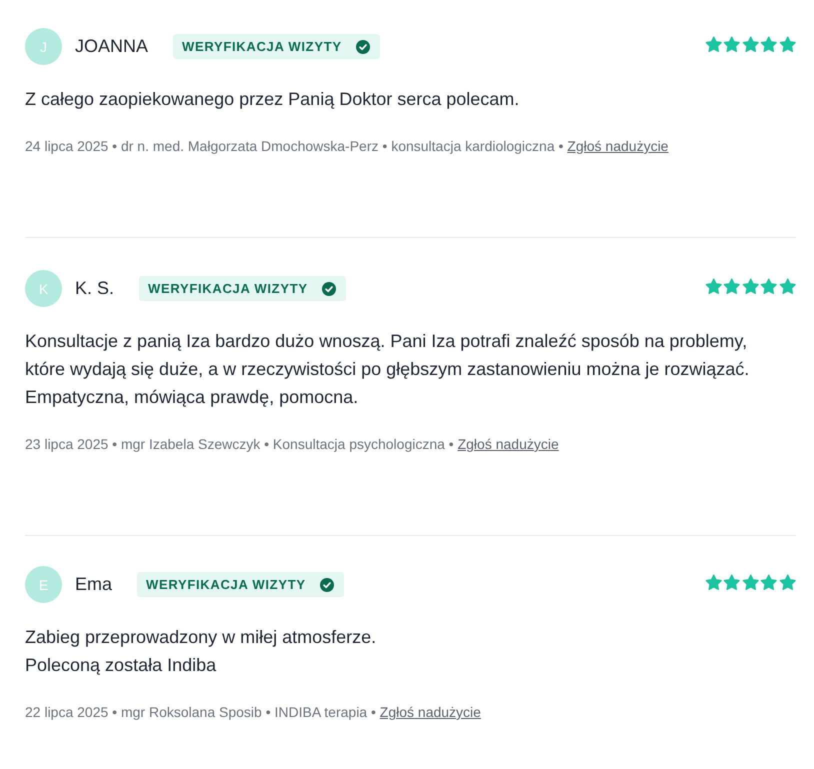  What do you see at coordinates (43, 288) in the screenshot?
I see `avatar-circle: K` at bounding box center [43, 288].